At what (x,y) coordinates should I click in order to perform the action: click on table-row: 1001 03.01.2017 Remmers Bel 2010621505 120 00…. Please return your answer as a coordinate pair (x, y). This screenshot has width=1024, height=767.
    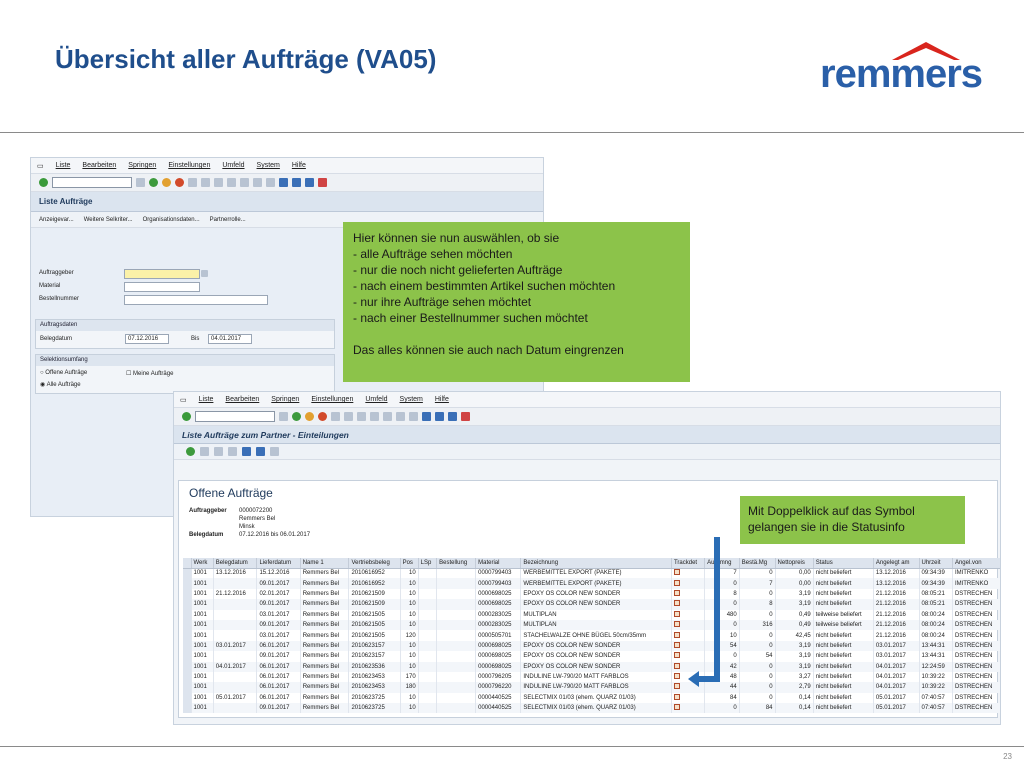
    Looking at the image, I should click on (591, 635).